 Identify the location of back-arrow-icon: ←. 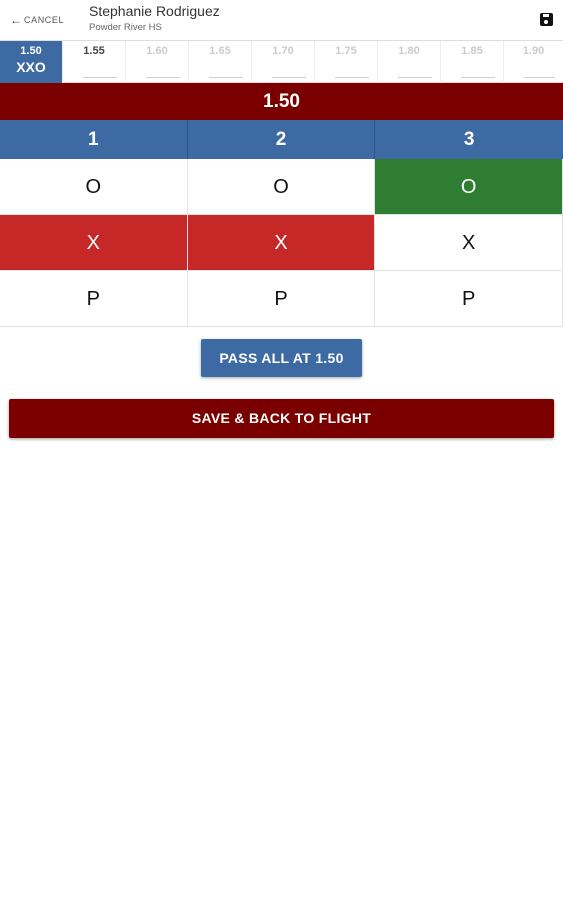
(16, 20).